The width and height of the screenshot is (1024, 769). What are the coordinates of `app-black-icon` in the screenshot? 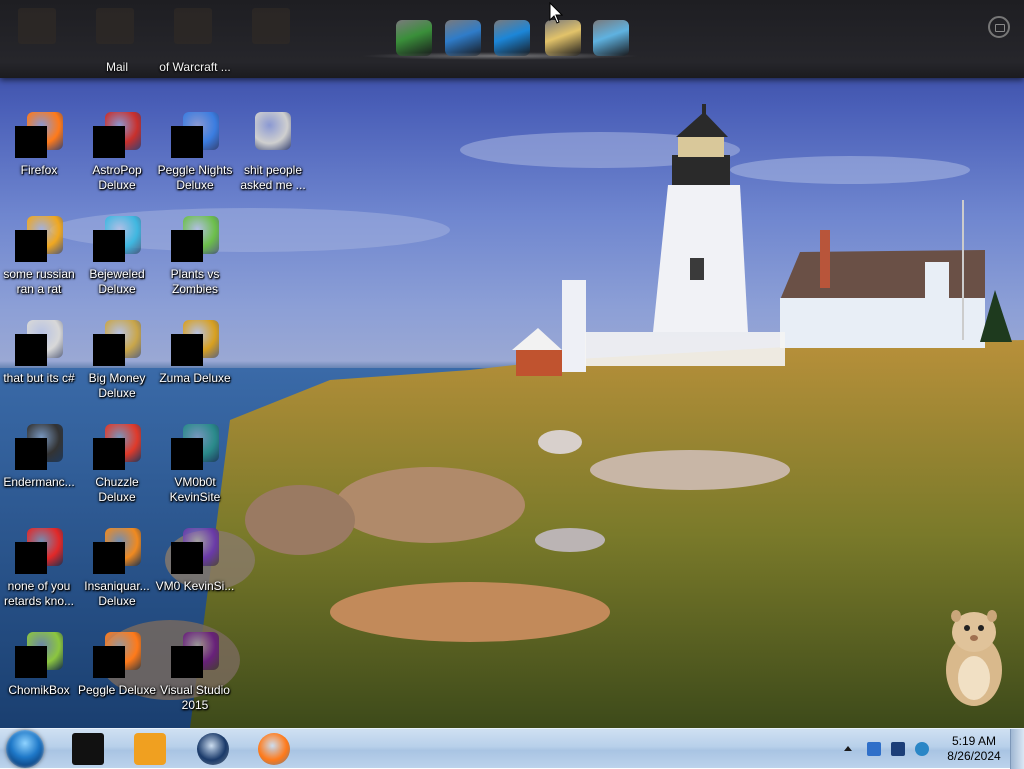 It's located at (88, 749).